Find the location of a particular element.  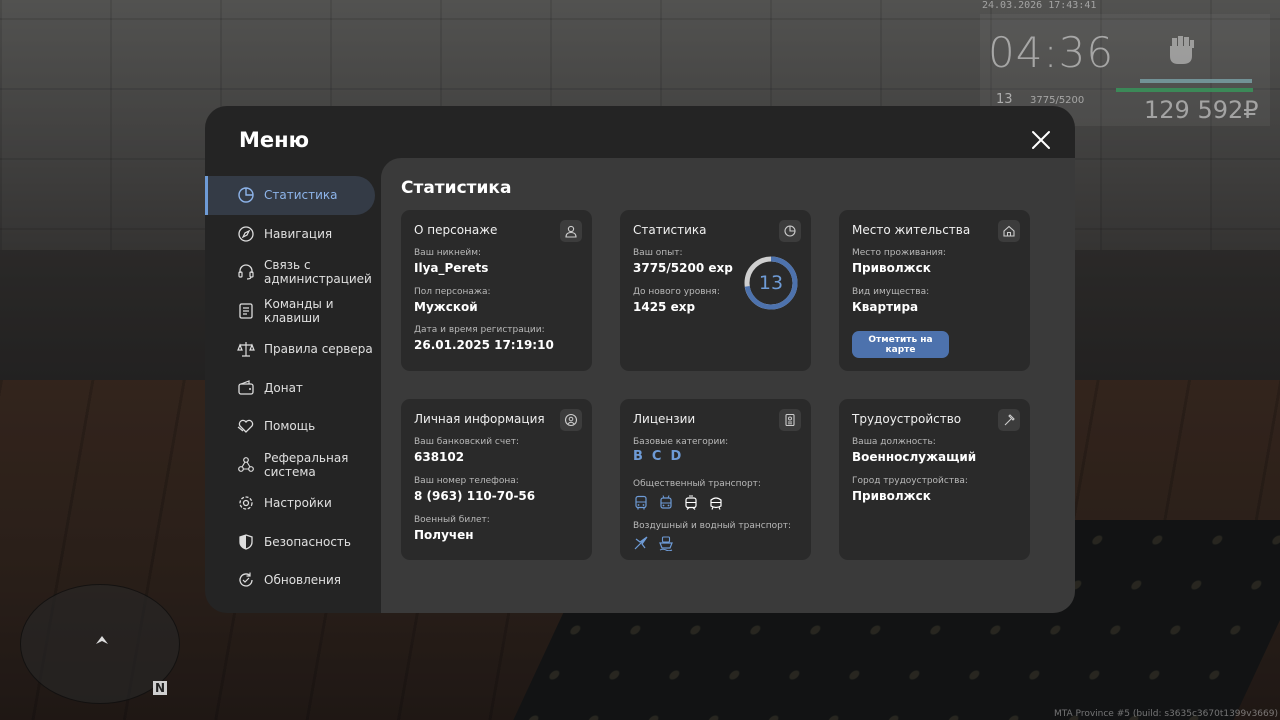

user-icon is located at coordinates (571, 231).